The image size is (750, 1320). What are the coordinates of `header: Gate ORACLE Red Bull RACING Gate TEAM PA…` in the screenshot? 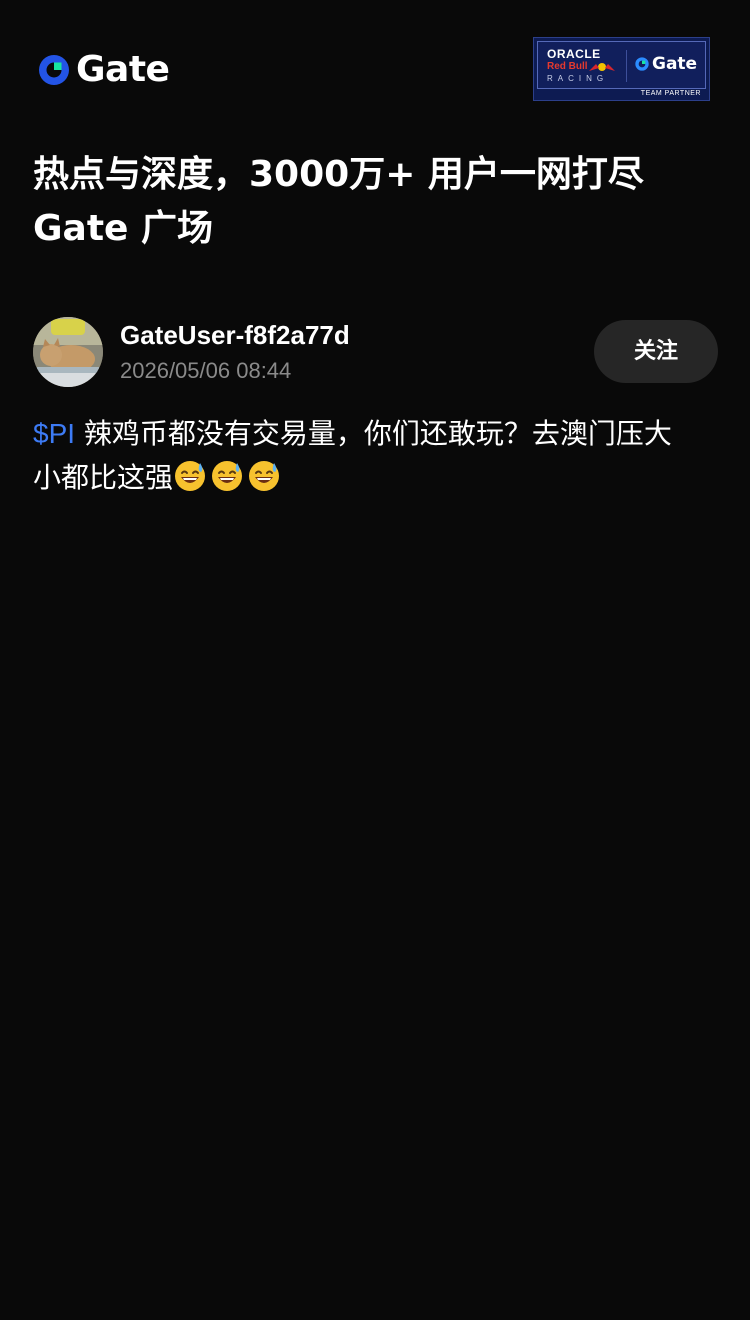 It's located at (375, 60).